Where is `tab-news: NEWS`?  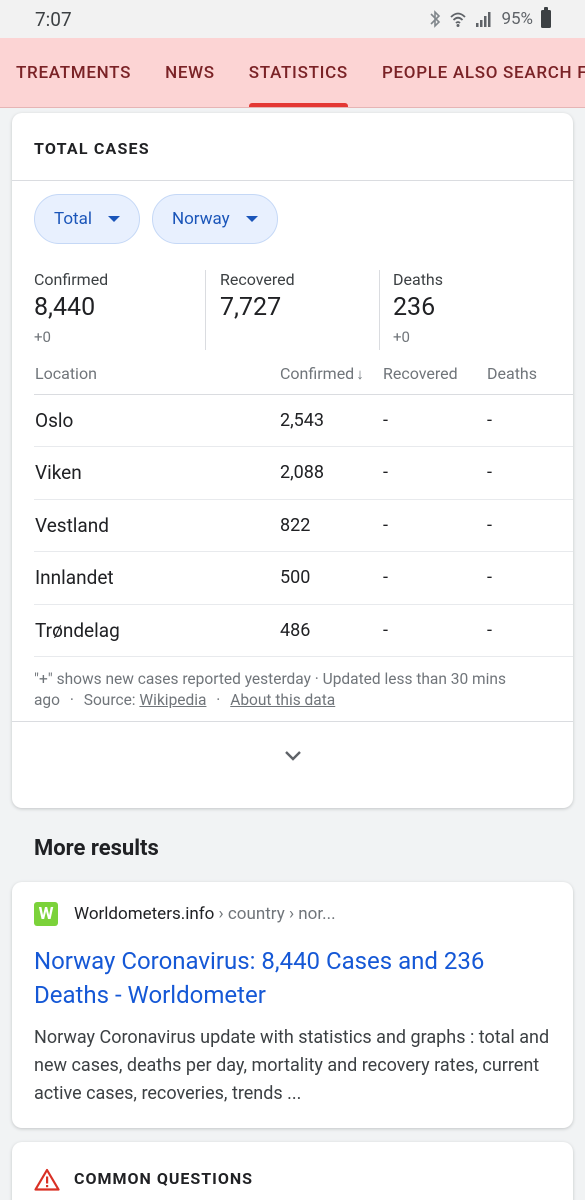 tab-news: NEWS is located at coordinates (190, 72).